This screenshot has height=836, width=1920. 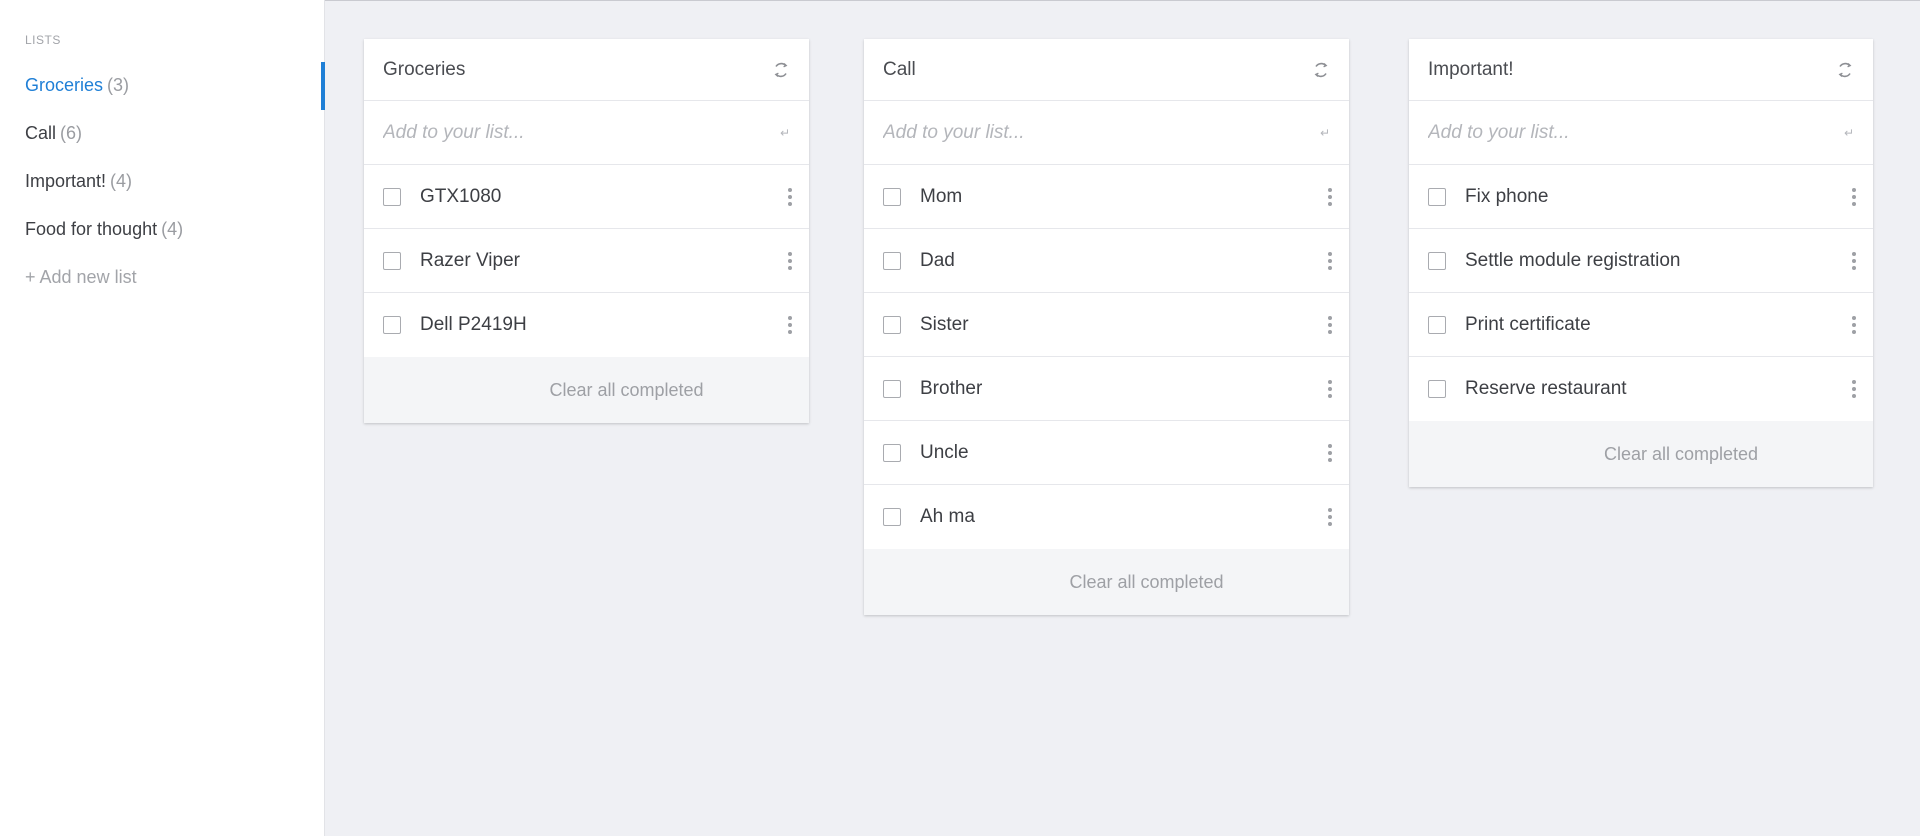 What do you see at coordinates (1106, 197) in the screenshot?
I see `task-row: Mom` at bounding box center [1106, 197].